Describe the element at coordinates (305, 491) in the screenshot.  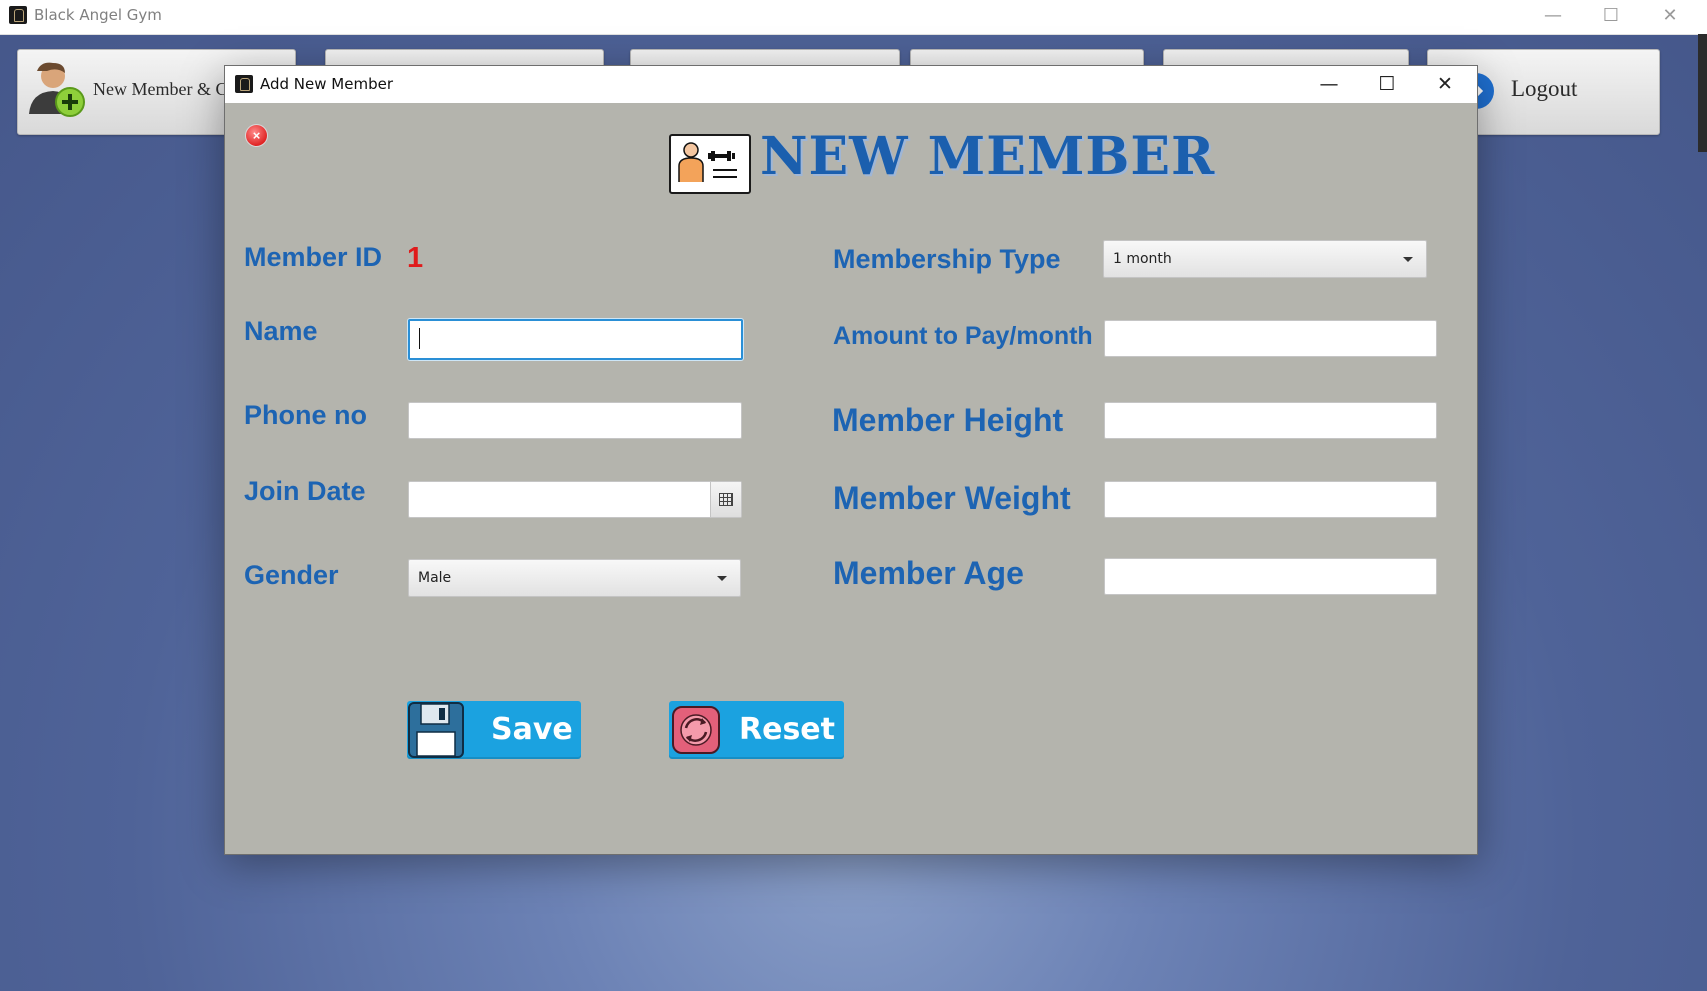
I see `join-date-label: Join Date` at that location.